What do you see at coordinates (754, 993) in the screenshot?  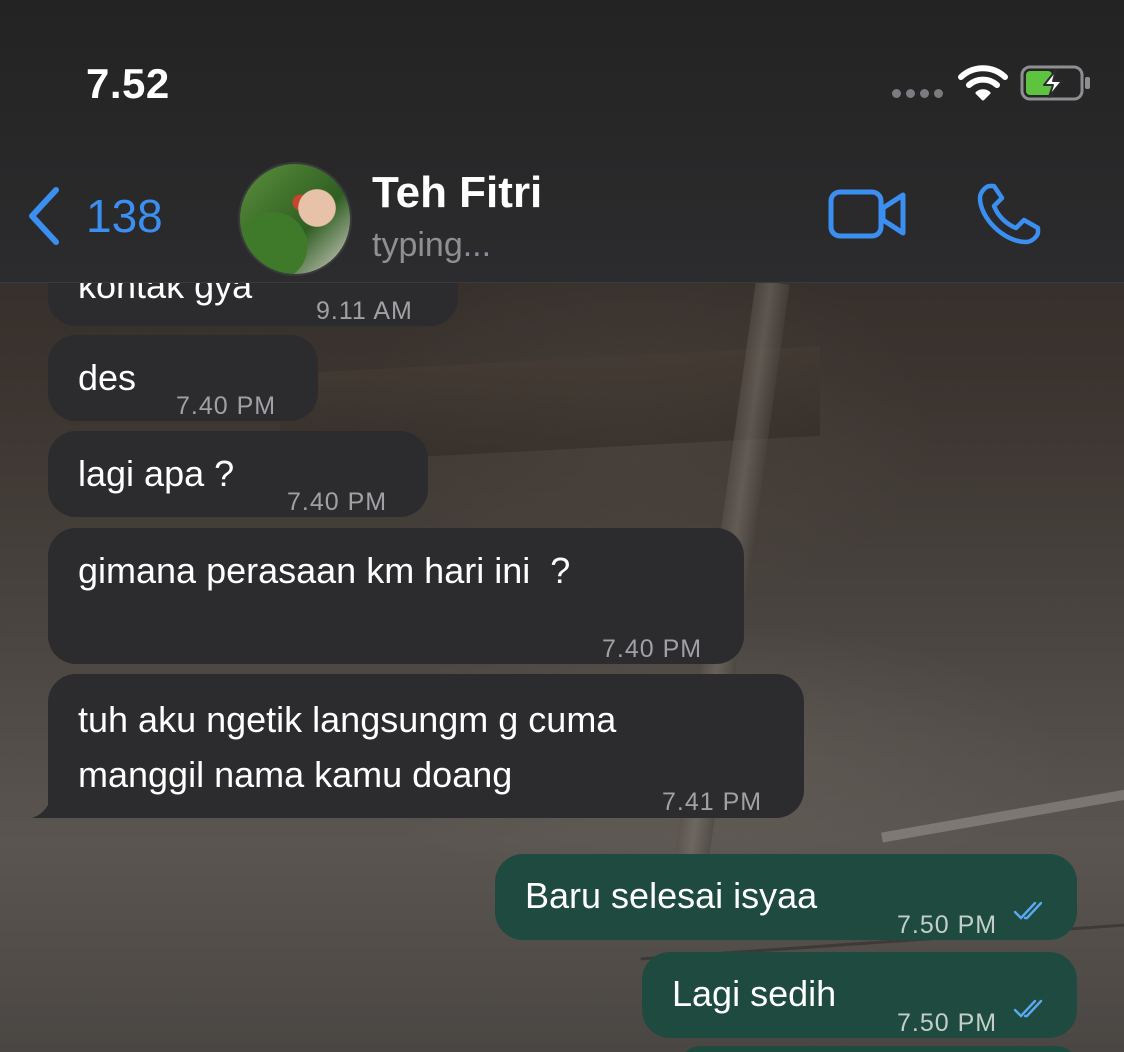 I see `message-text: Lagi sedih` at bounding box center [754, 993].